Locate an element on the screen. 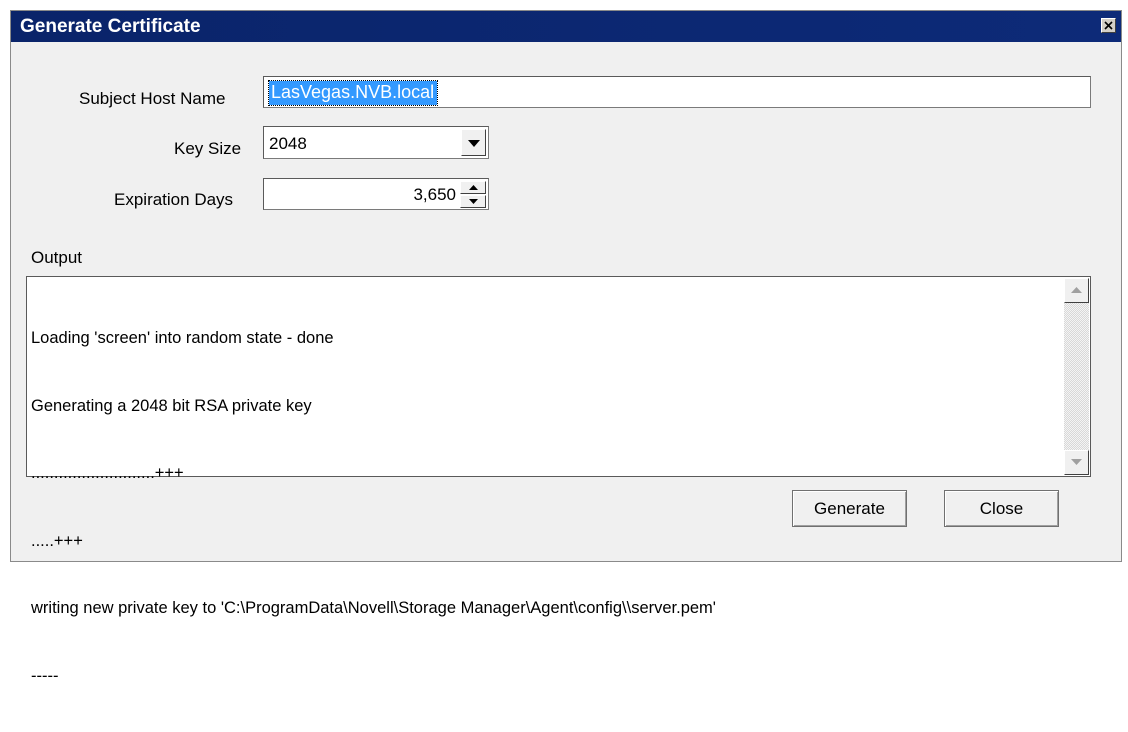  subject-host-name-label: Subject Host Name is located at coordinates (152, 98).